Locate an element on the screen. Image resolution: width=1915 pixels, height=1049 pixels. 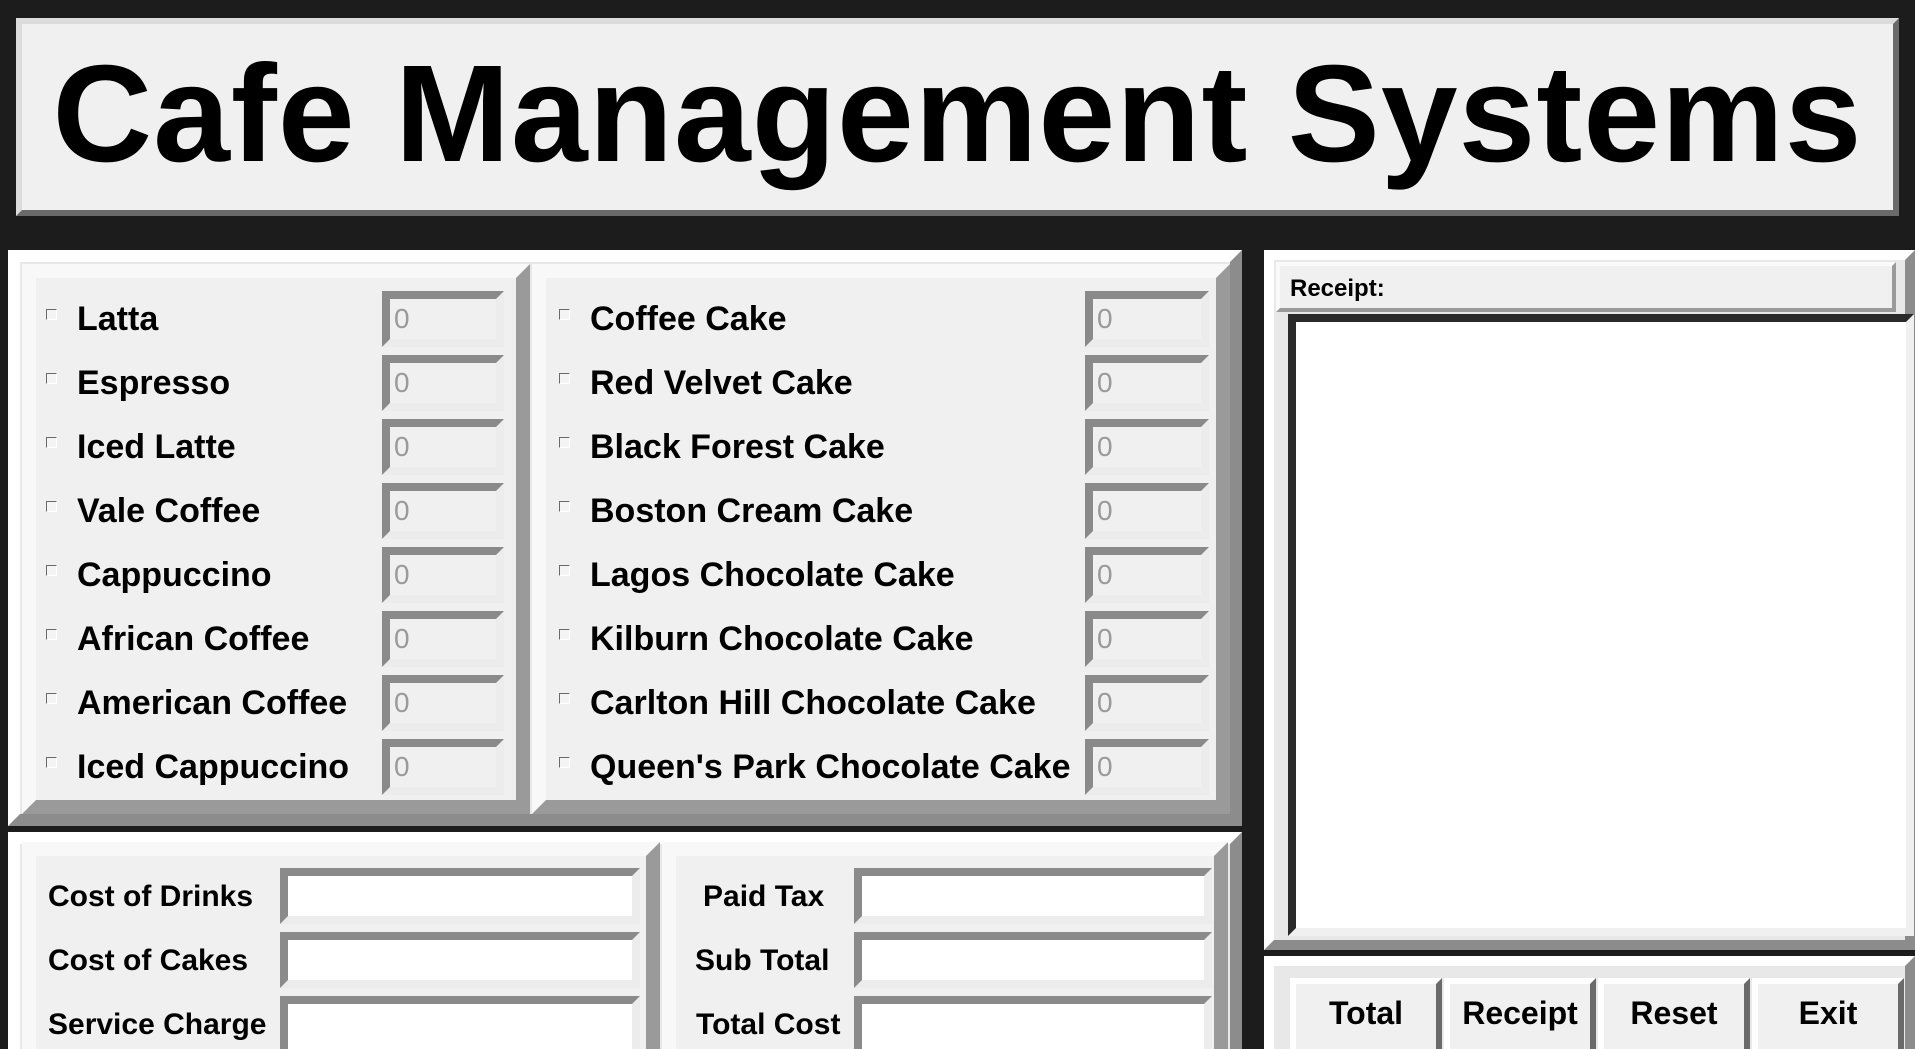
carlton-hill-cake-checkbox is located at coordinates (564, 698).